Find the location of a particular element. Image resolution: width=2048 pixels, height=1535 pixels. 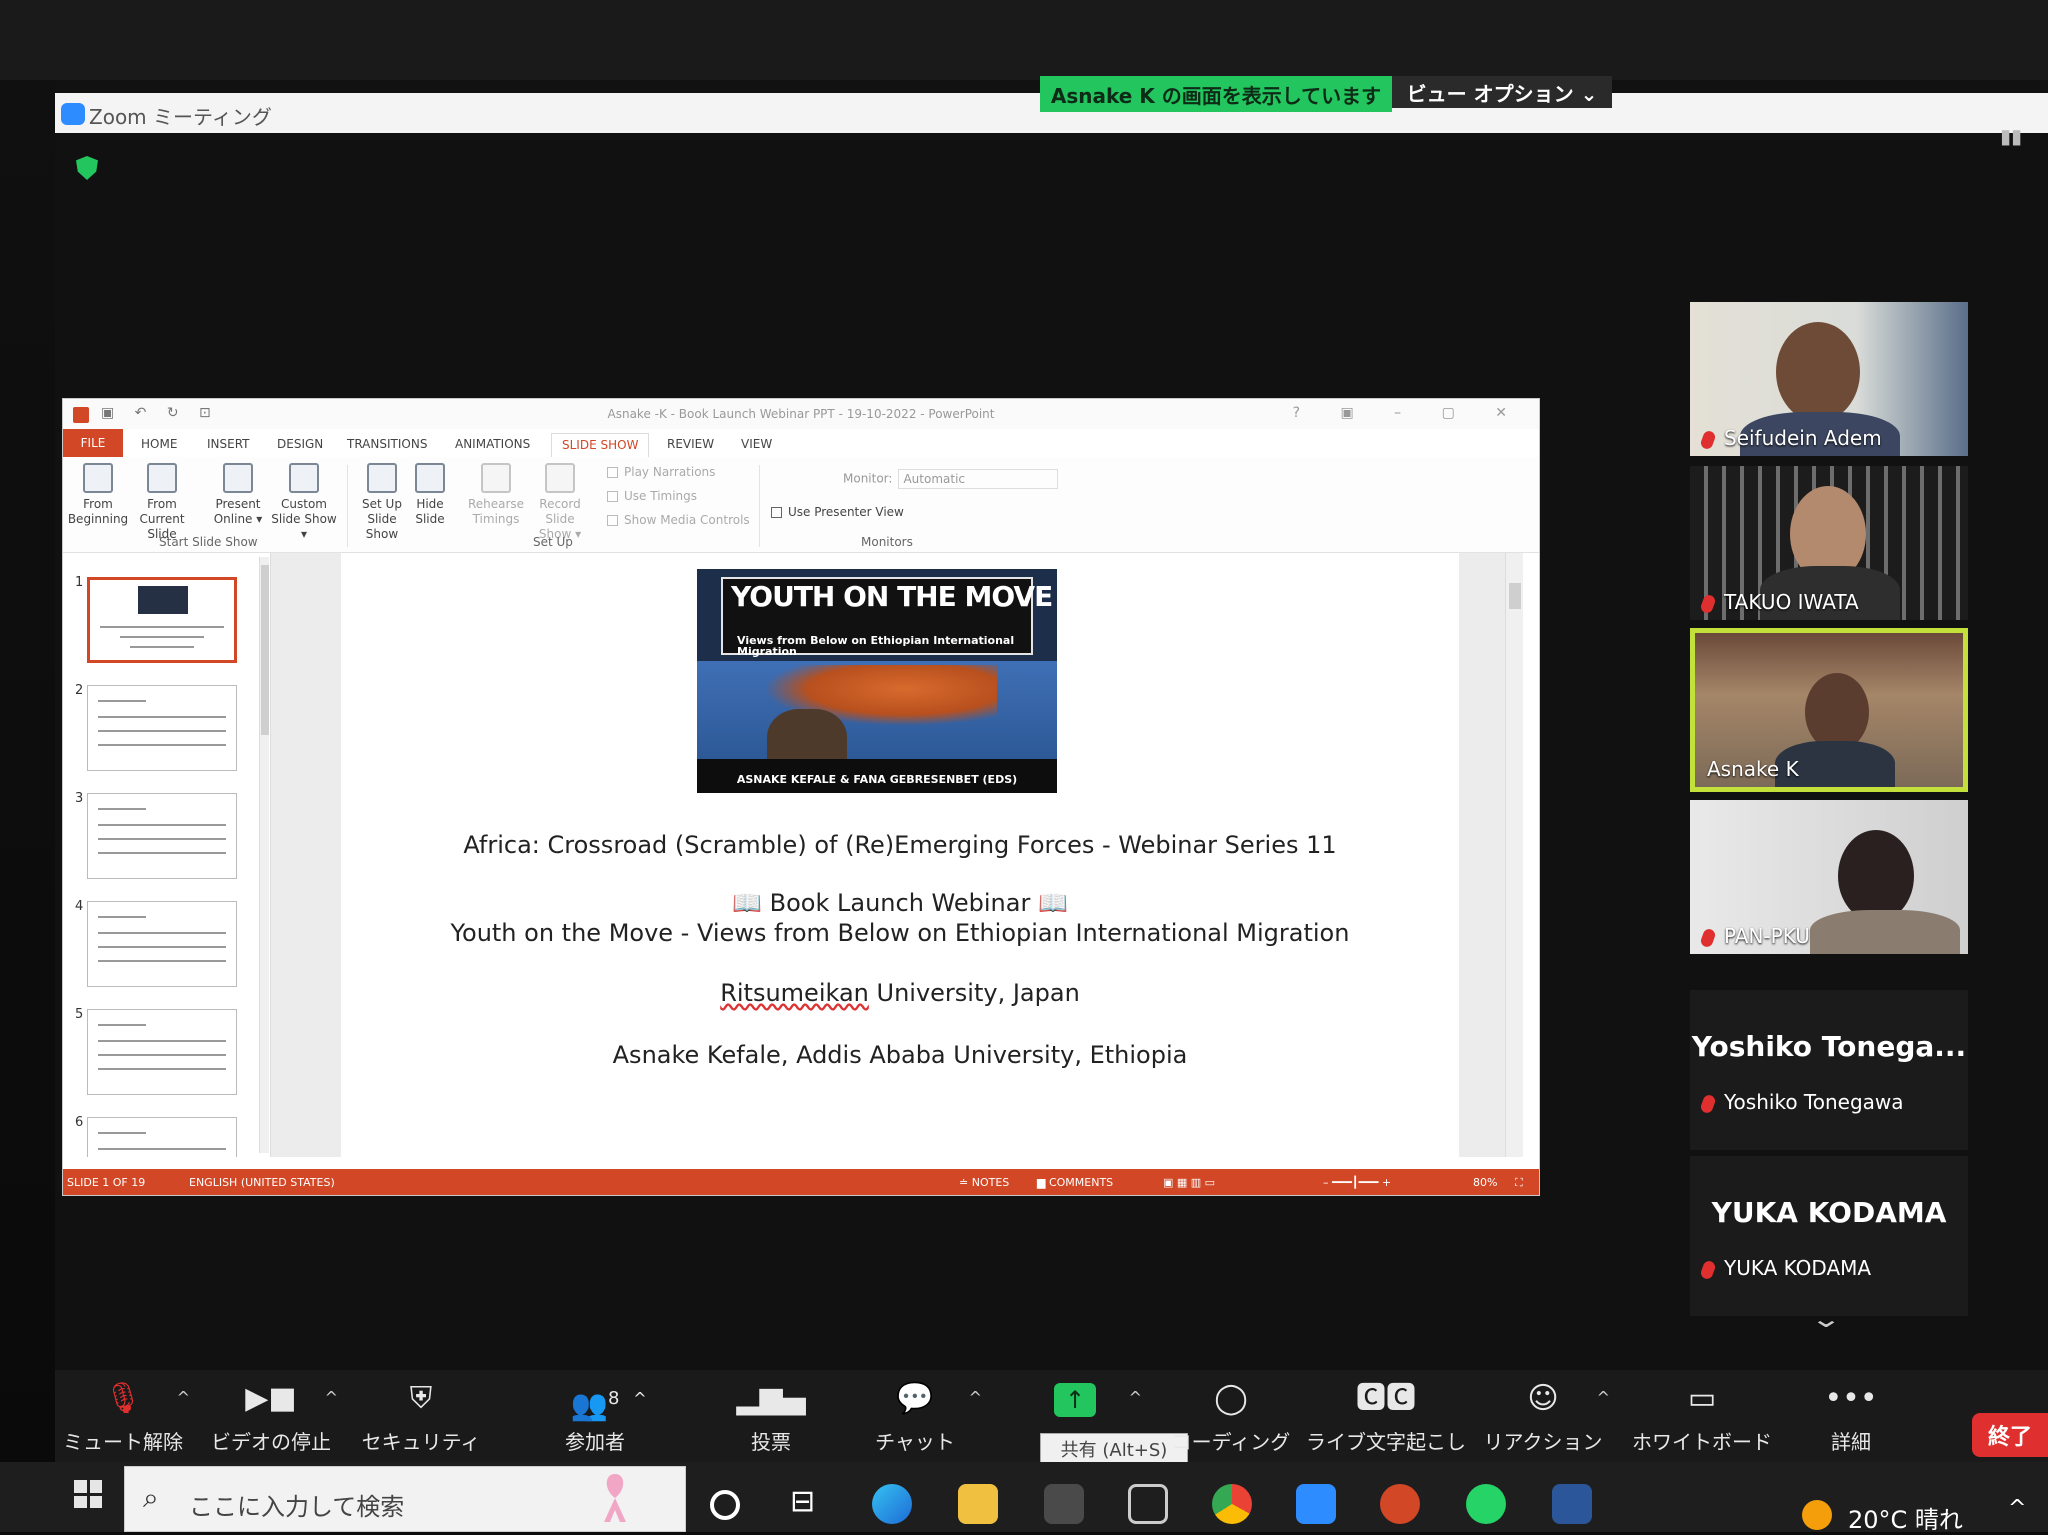

weather-sun-icon is located at coordinates (1817, 1515).